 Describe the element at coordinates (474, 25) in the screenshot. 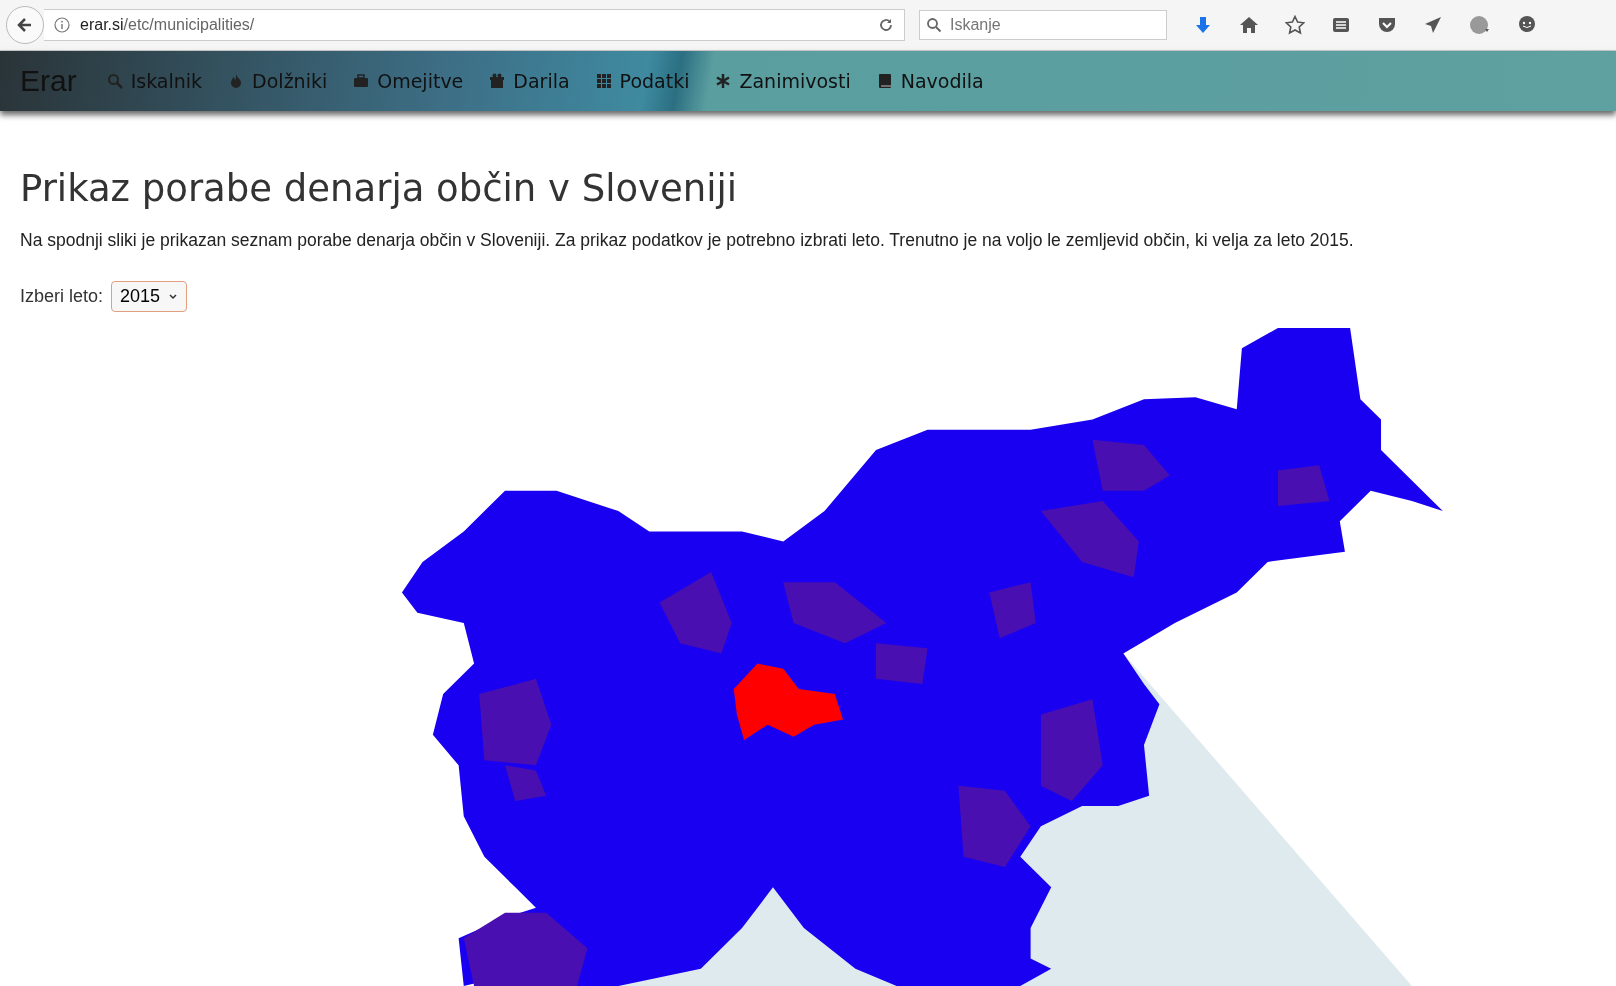

I see `address-field: erar.si/etc/municipalities/` at that location.